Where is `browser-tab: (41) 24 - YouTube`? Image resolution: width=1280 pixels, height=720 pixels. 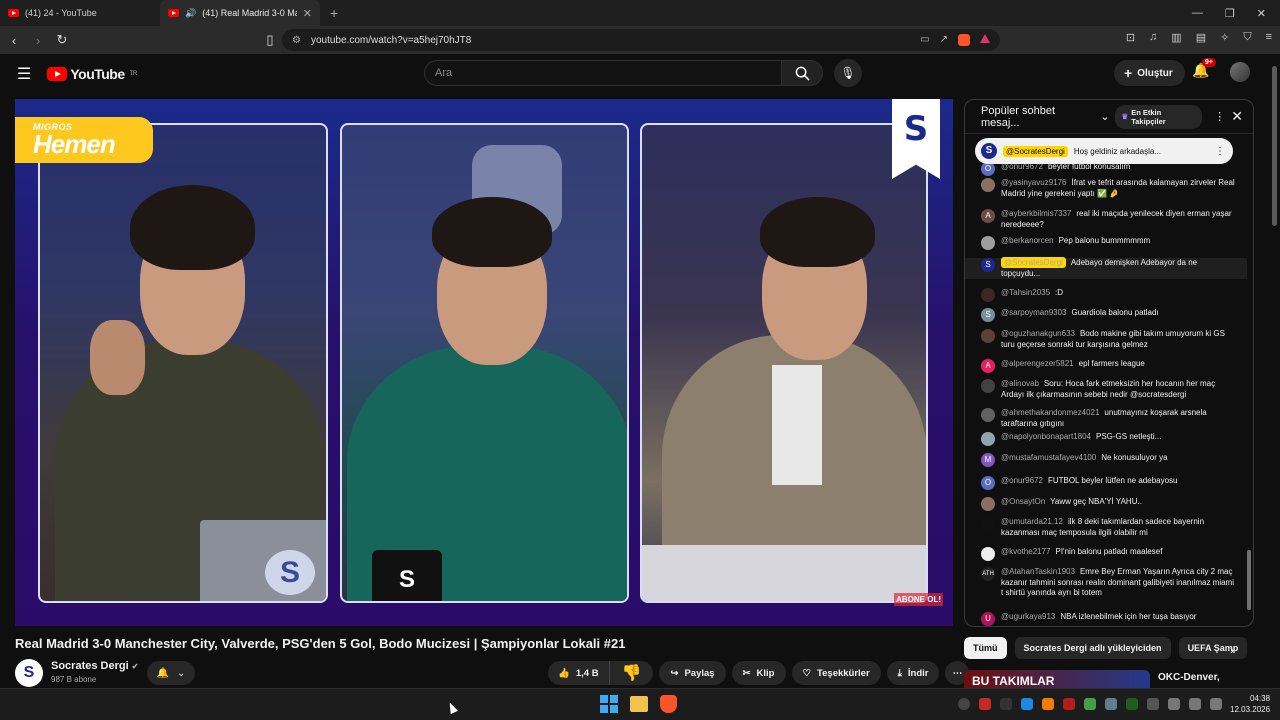
browser-tab: (41) 24 - YouTube is located at coordinates (80, 13).